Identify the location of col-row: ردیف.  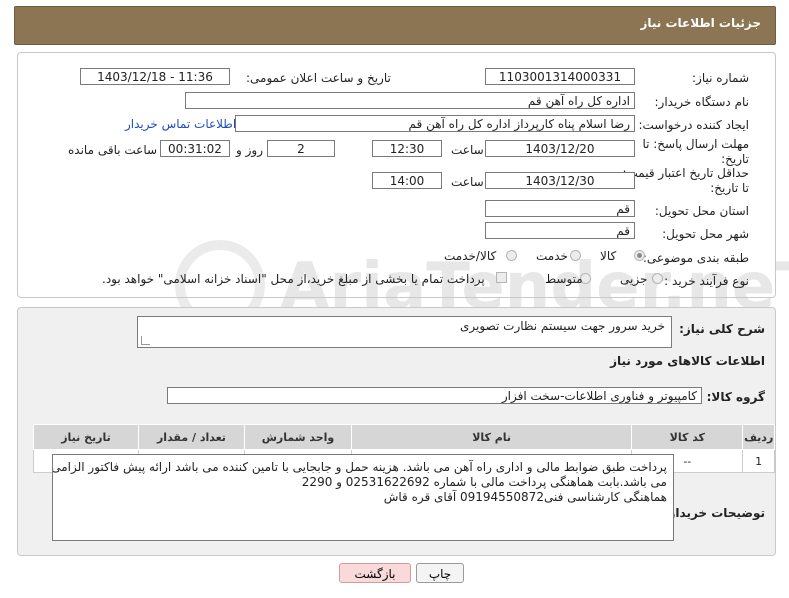
(758, 437).